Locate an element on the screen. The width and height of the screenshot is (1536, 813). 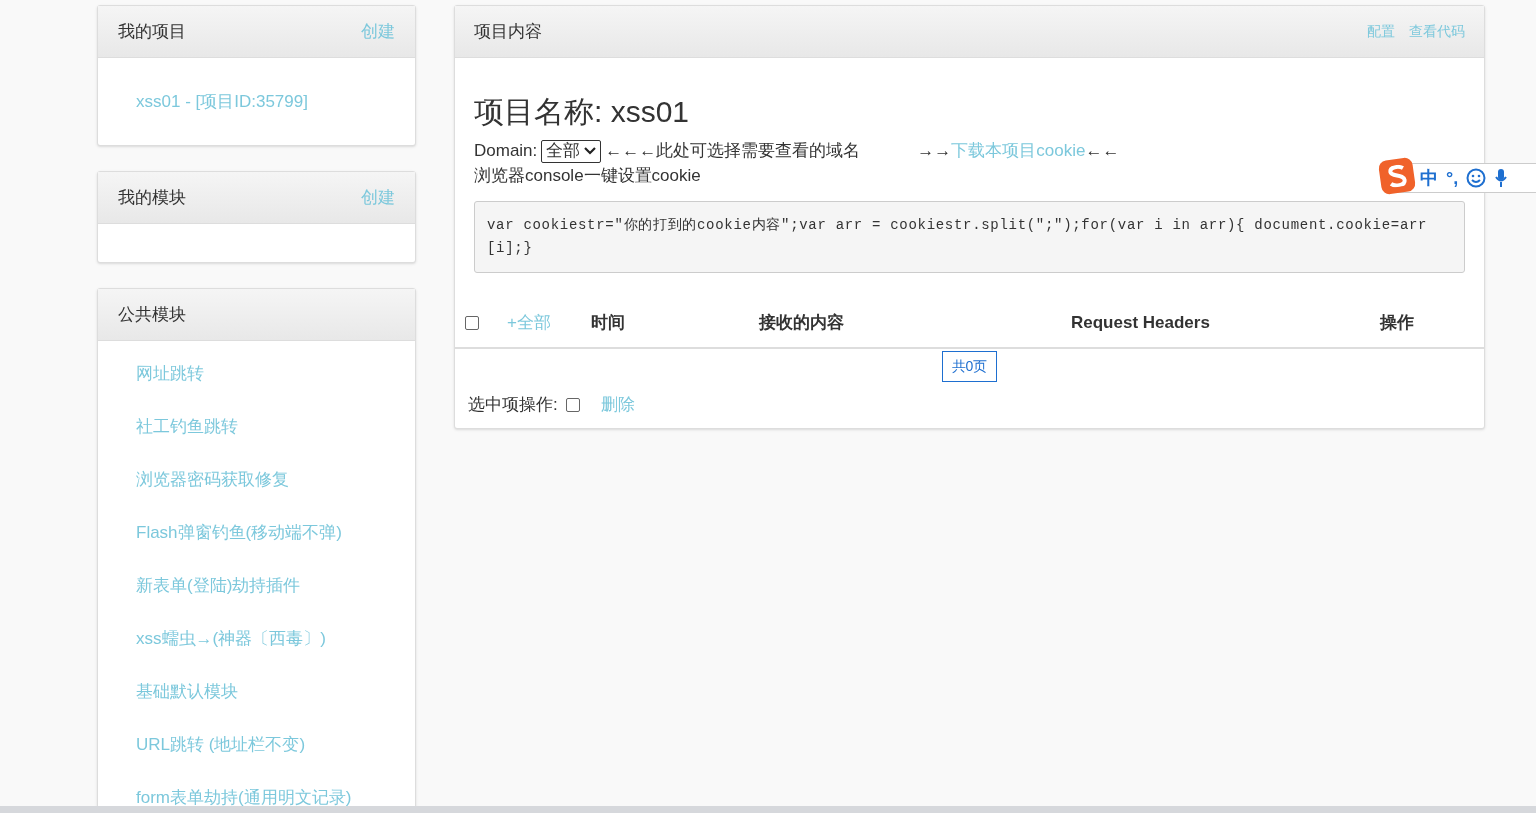
caret-icon is located at coordinates (590, 151).